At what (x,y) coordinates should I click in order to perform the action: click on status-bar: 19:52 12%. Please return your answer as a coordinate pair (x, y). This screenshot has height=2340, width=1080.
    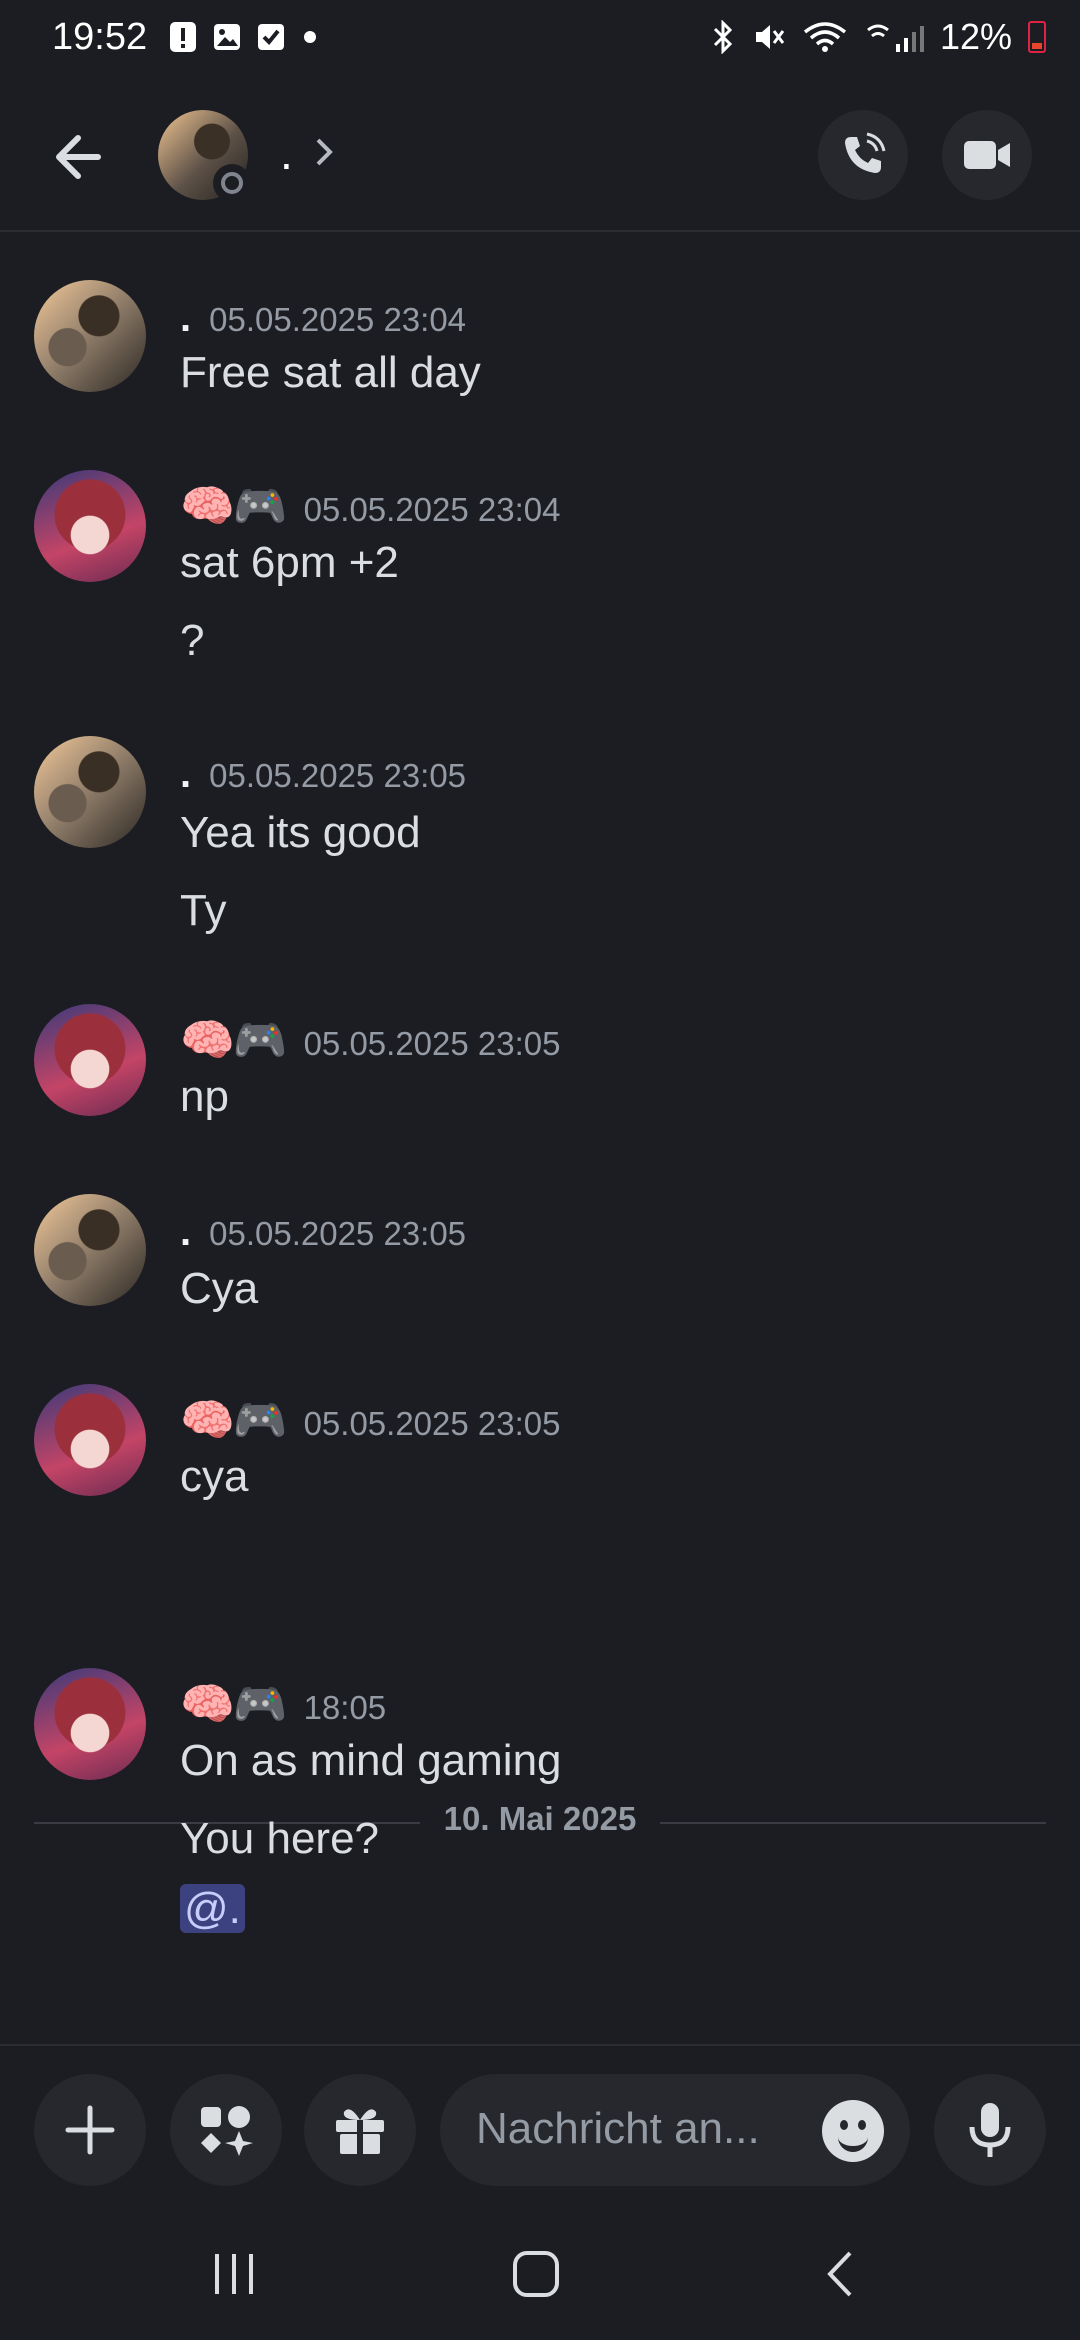
    Looking at the image, I should click on (540, 40).